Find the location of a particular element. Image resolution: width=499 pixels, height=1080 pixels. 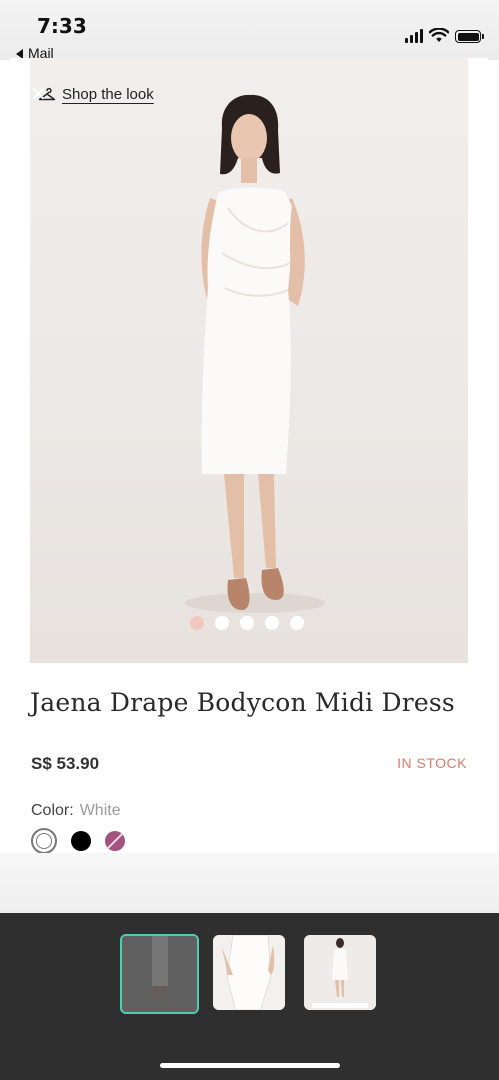

battery-icon is located at coordinates (469, 36).